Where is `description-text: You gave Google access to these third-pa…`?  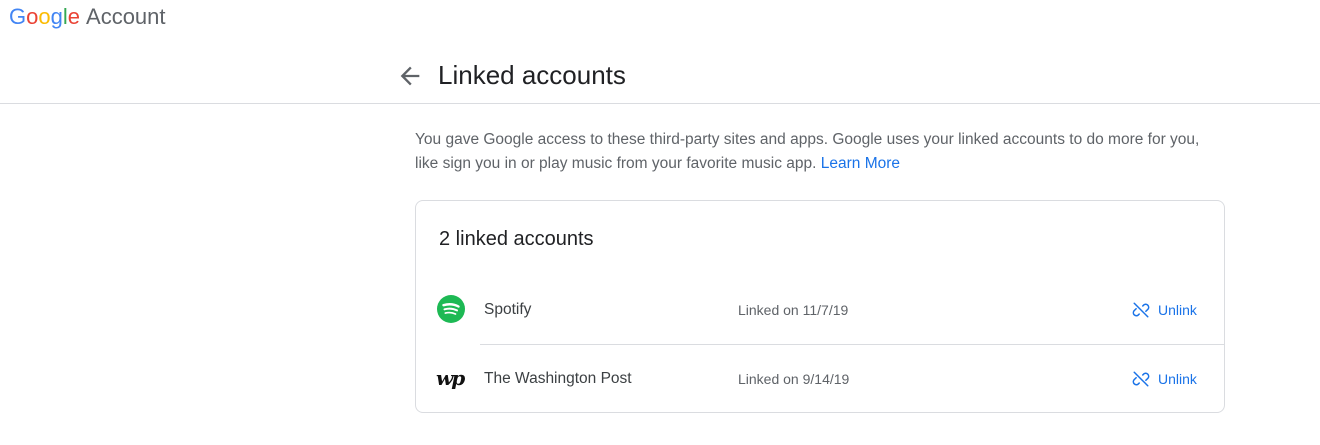
description-text: You gave Google access to these third-pa… is located at coordinates (807, 151).